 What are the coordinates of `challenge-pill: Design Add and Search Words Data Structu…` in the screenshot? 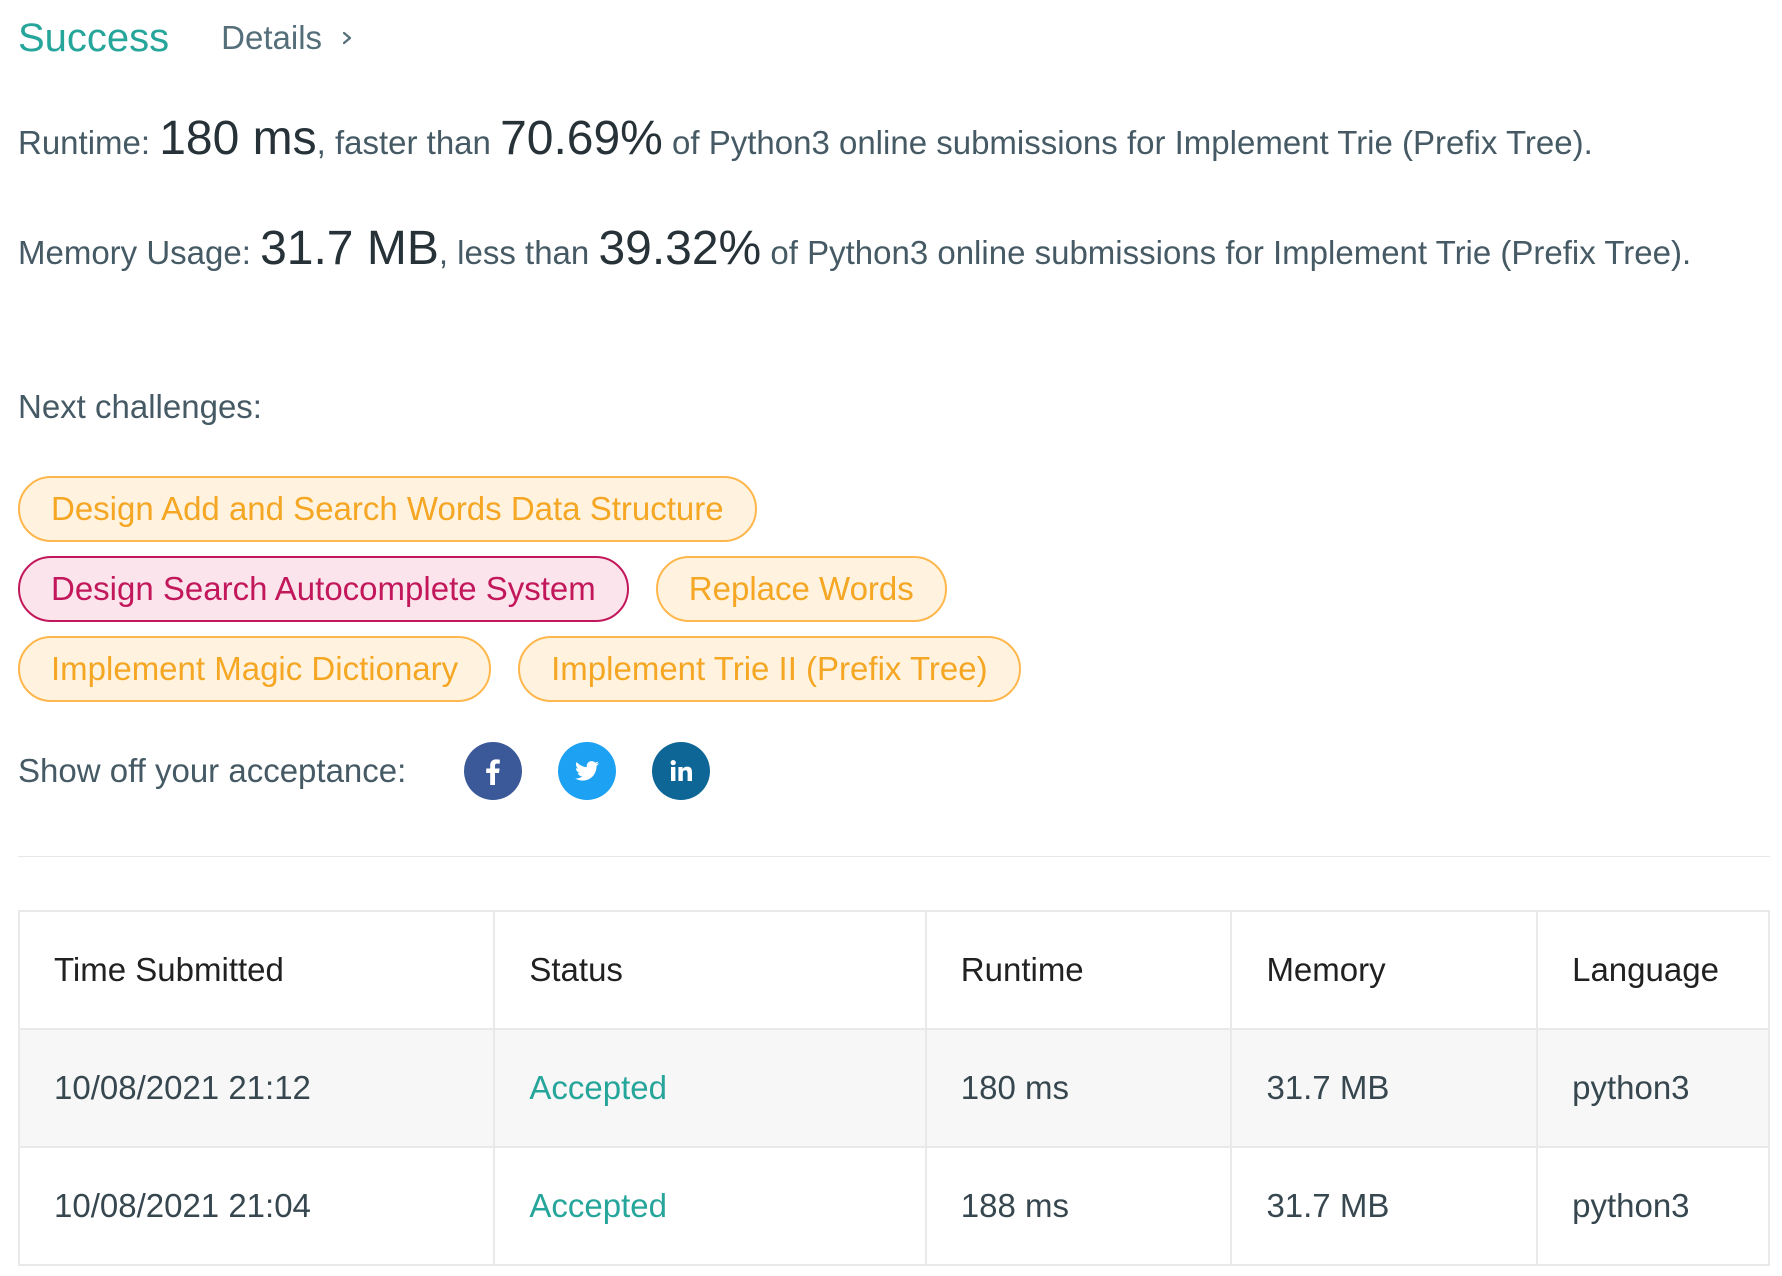 It's located at (387, 509).